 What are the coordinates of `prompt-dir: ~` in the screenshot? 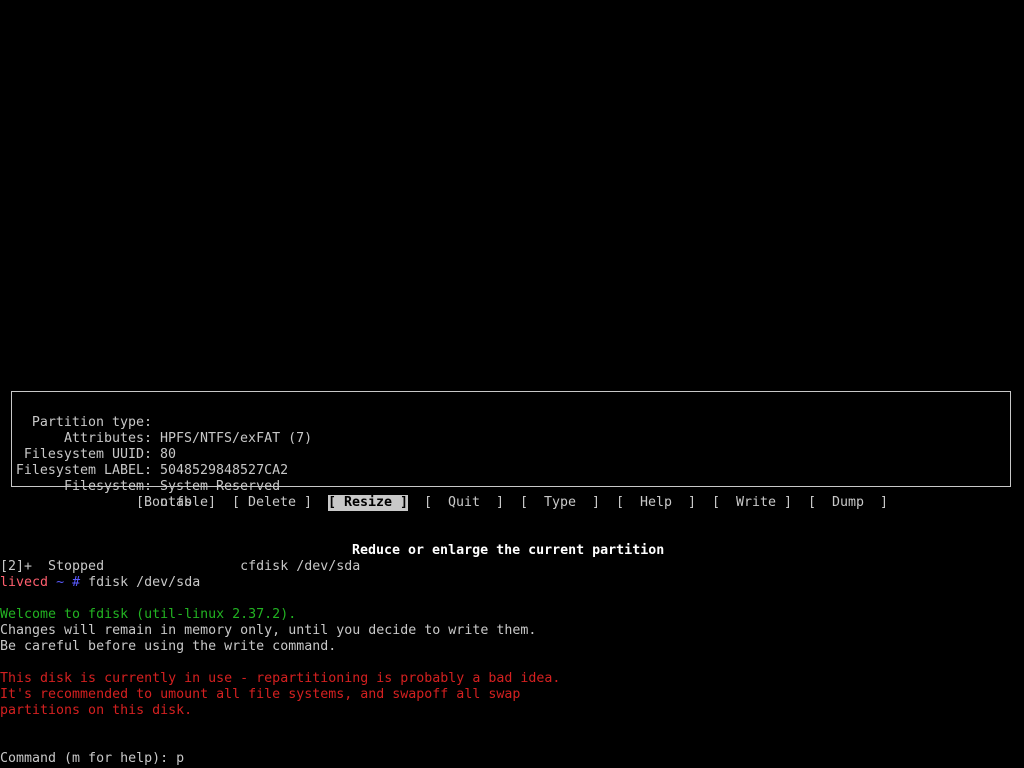 It's located at (60, 582).